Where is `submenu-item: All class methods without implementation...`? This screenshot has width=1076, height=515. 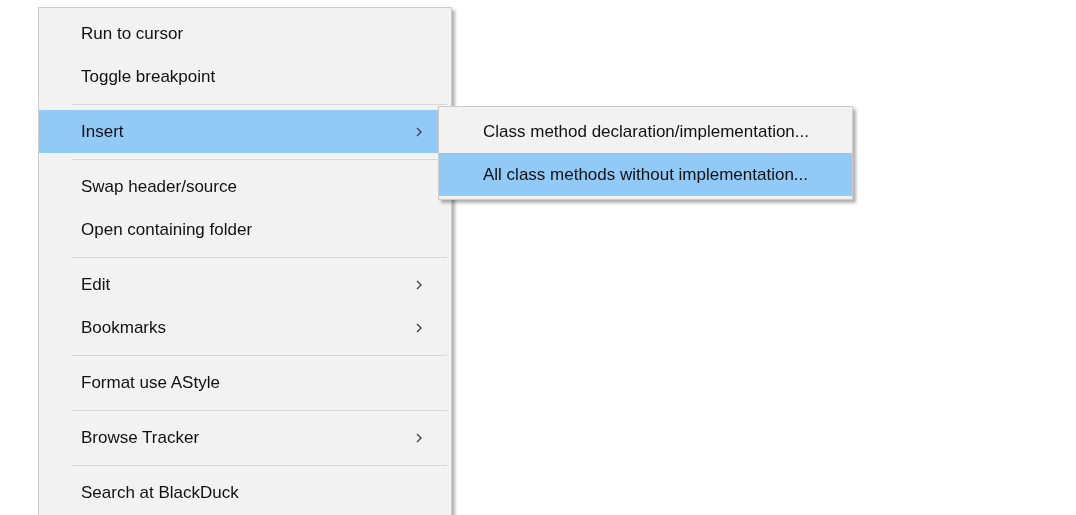 submenu-item: All class methods without implementation... is located at coordinates (645, 174).